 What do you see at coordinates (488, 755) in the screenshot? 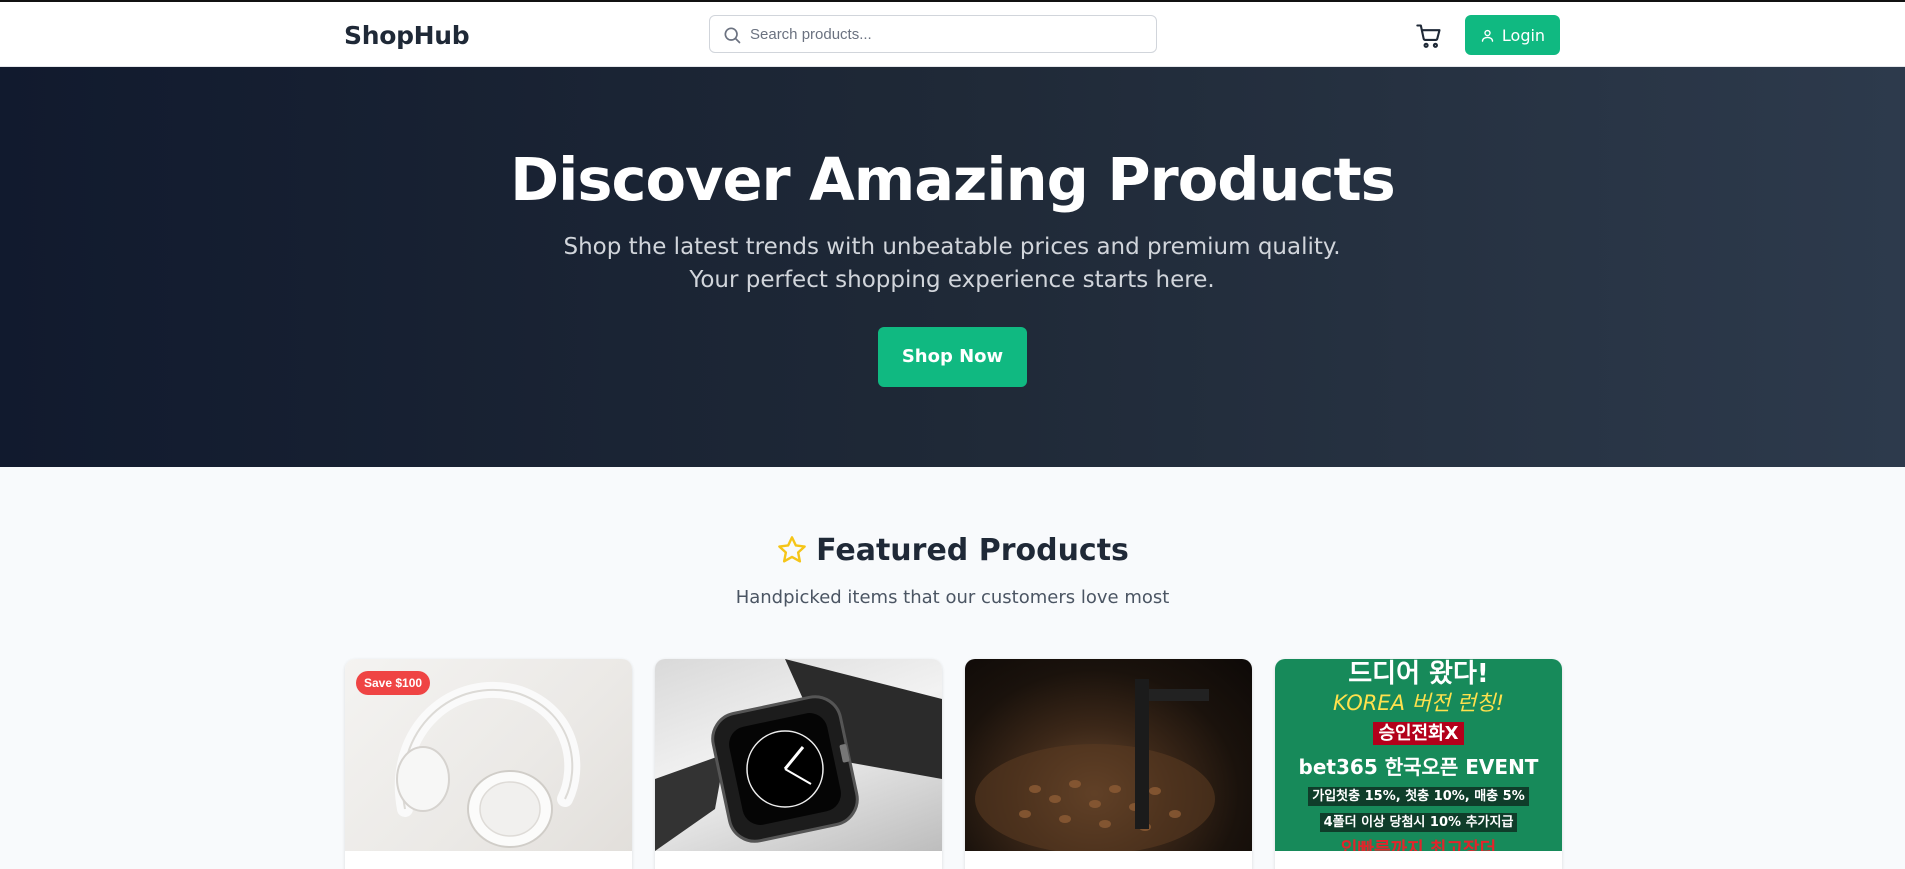
I see `headphones-image: Save $100` at bounding box center [488, 755].